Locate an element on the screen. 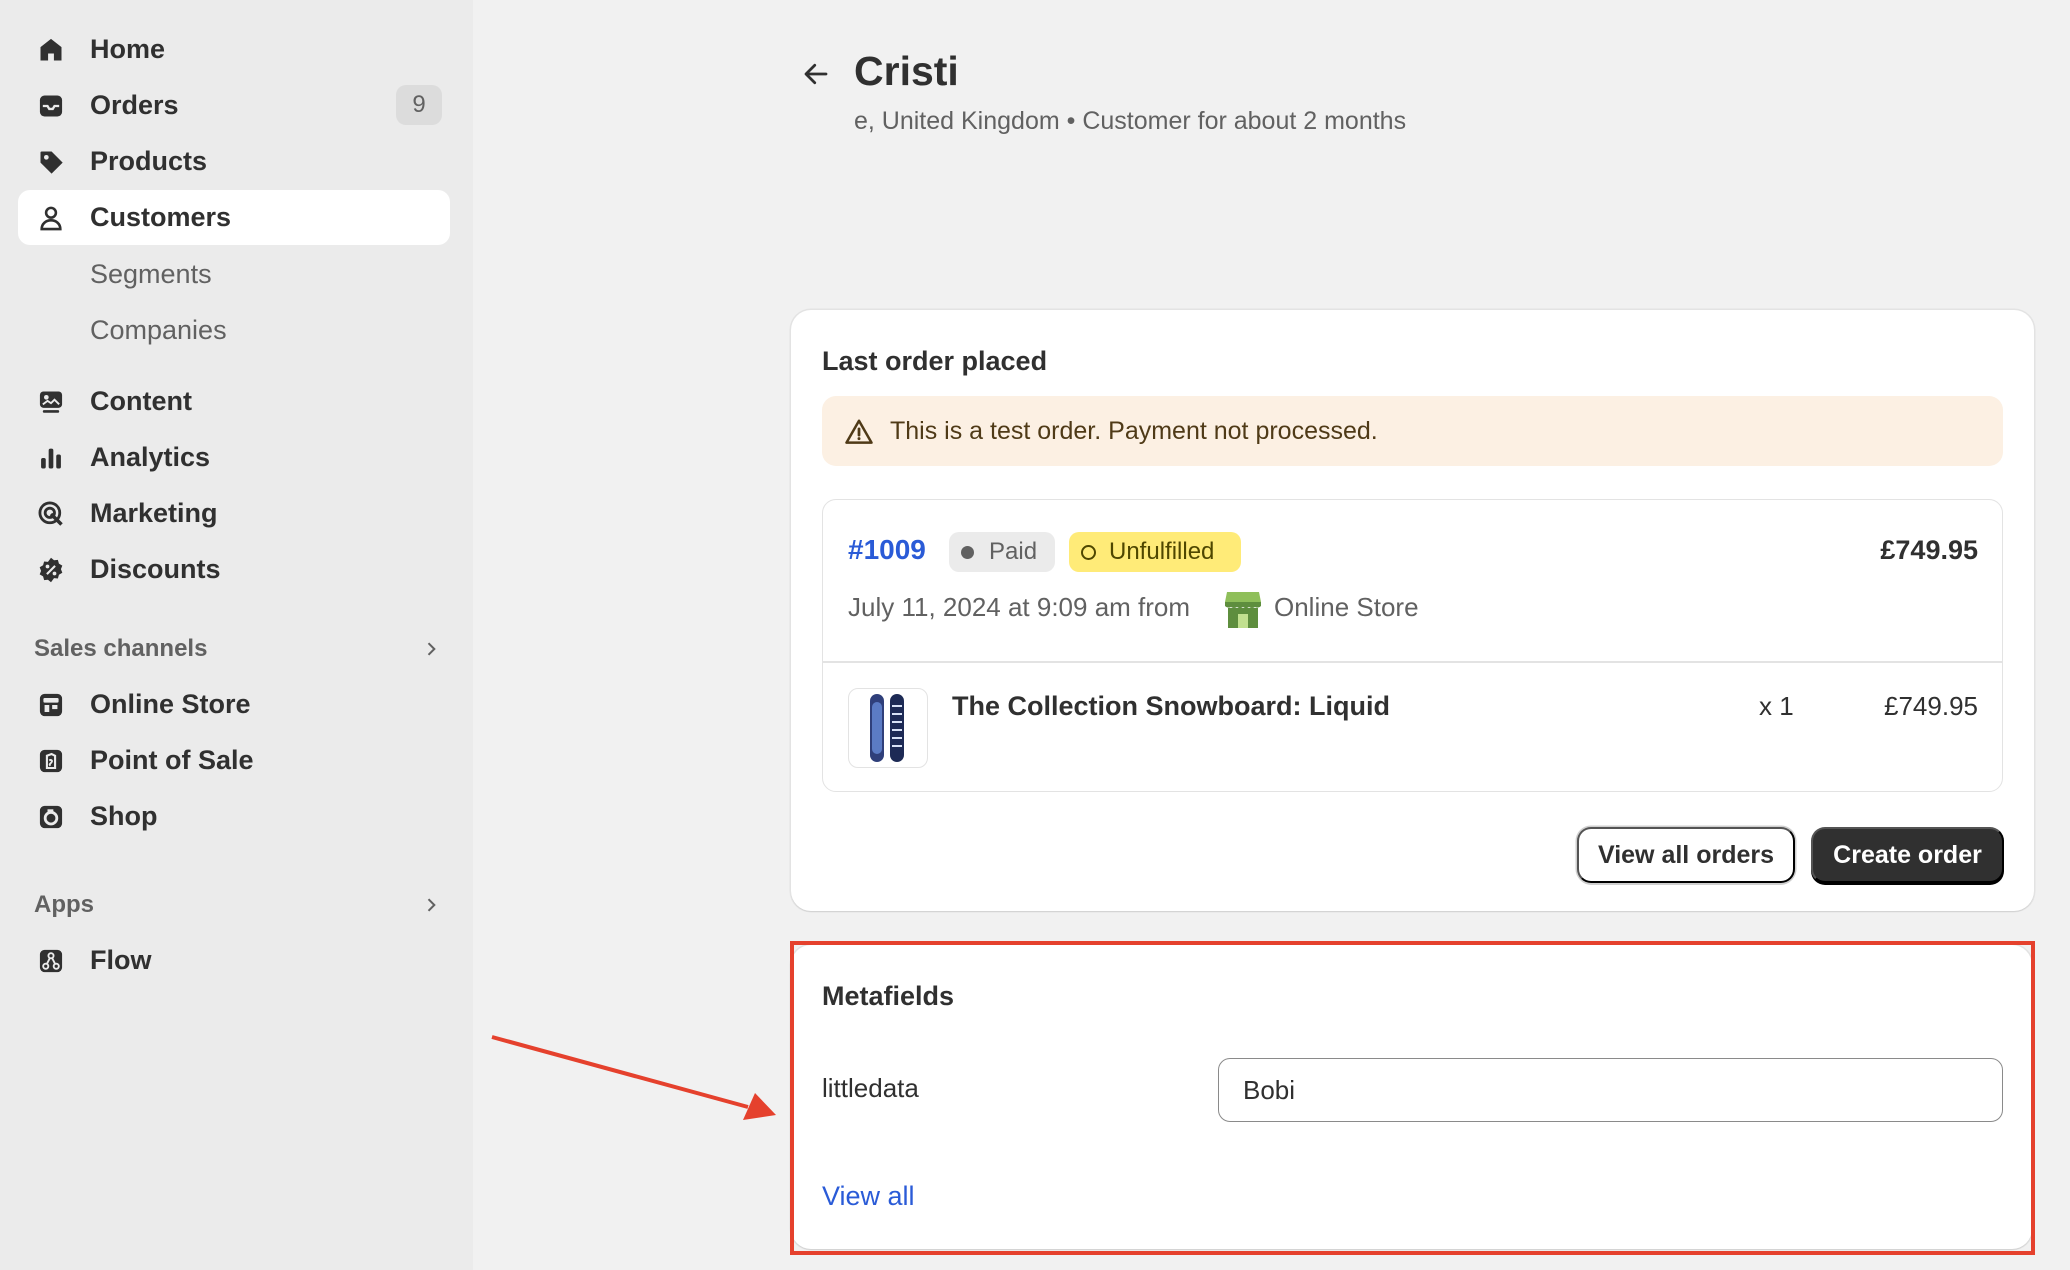 The height and width of the screenshot is (1270, 2070). metafield-label: littledata is located at coordinates (870, 1088).